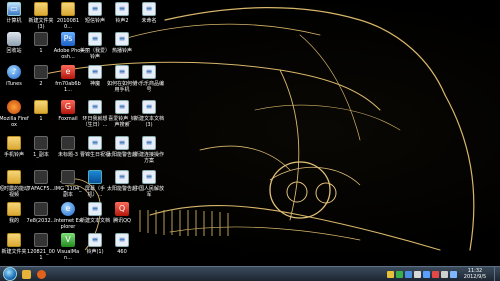 Image resolution: width=500 pixels, height=281 pixels. What do you see at coordinates (68, 209) in the screenshot?
I see `globe-icon: e` at bounding box center [68, 209].